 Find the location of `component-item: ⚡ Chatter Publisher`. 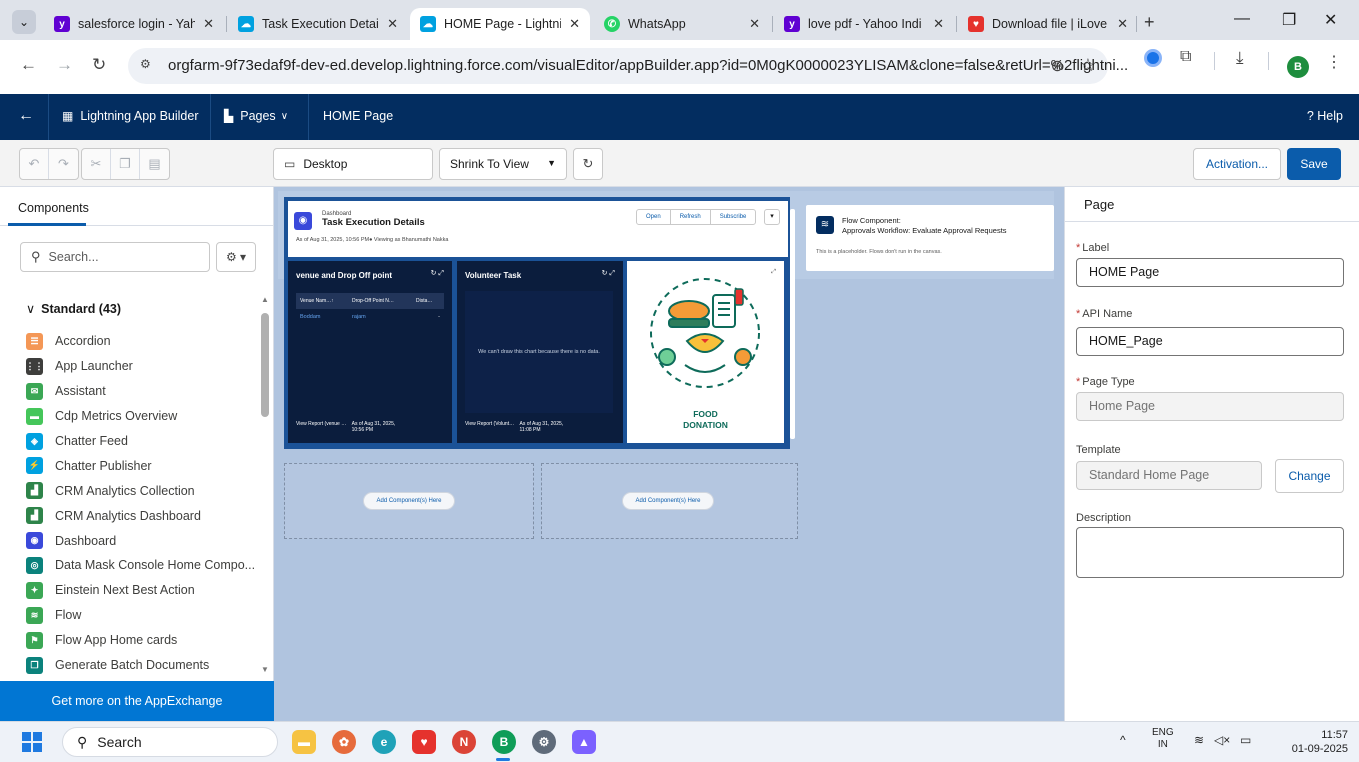

component-item: ⚡ Chatter Publisher is located at coordinates (141, 465).